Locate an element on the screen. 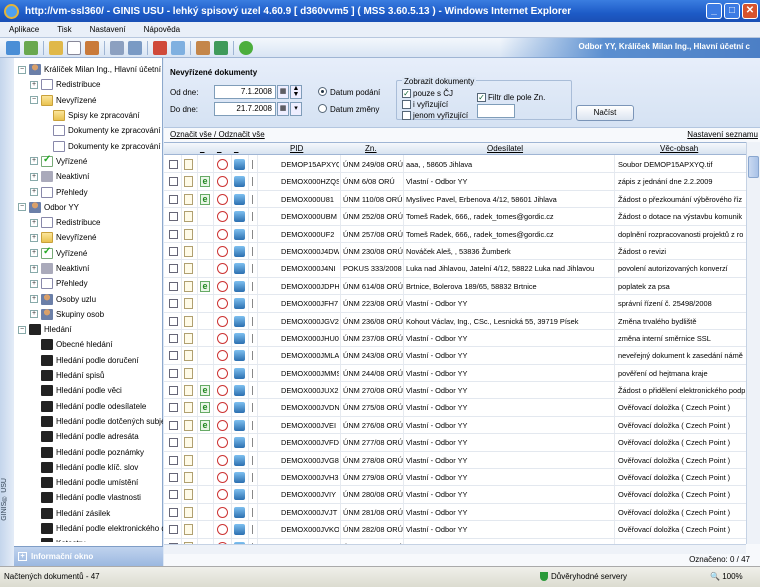 Image resolution: width=760 pixels, height=587 pixels. spin-up-icon: ▲ ▼ is located at coordinates (296, 92).